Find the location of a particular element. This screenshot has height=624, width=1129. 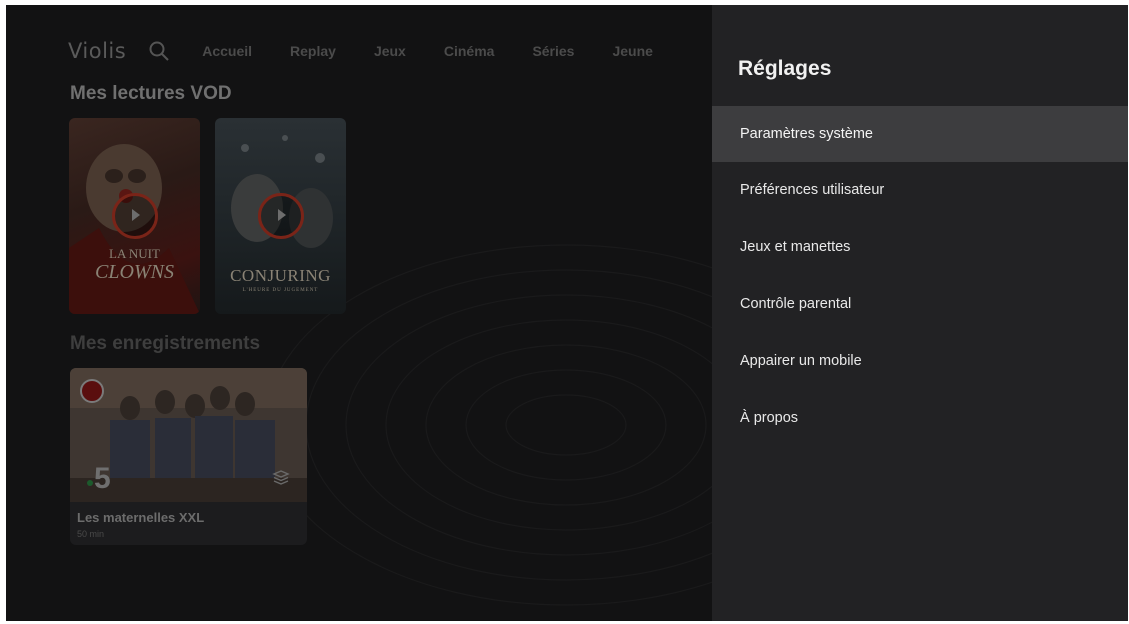

recording-card: 5 Les maternelles XXL 50 min is located at coordinates (188, 456).